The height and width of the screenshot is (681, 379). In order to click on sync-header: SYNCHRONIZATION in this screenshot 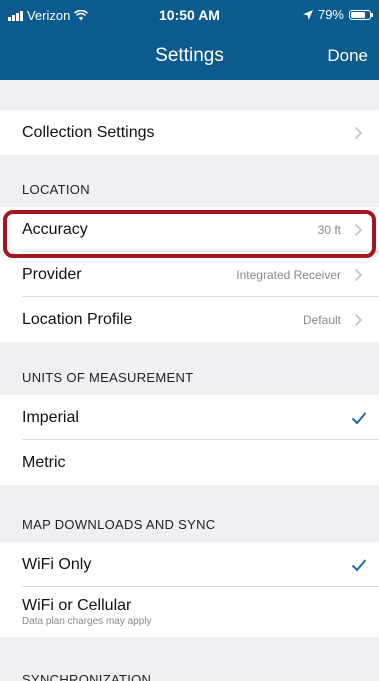, I will do `click(189, 659)`.